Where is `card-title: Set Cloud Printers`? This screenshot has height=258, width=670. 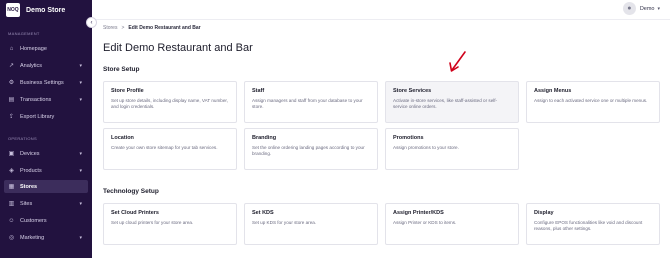
card-title: Set Cloud Printers is located at coordinates (135, 213).